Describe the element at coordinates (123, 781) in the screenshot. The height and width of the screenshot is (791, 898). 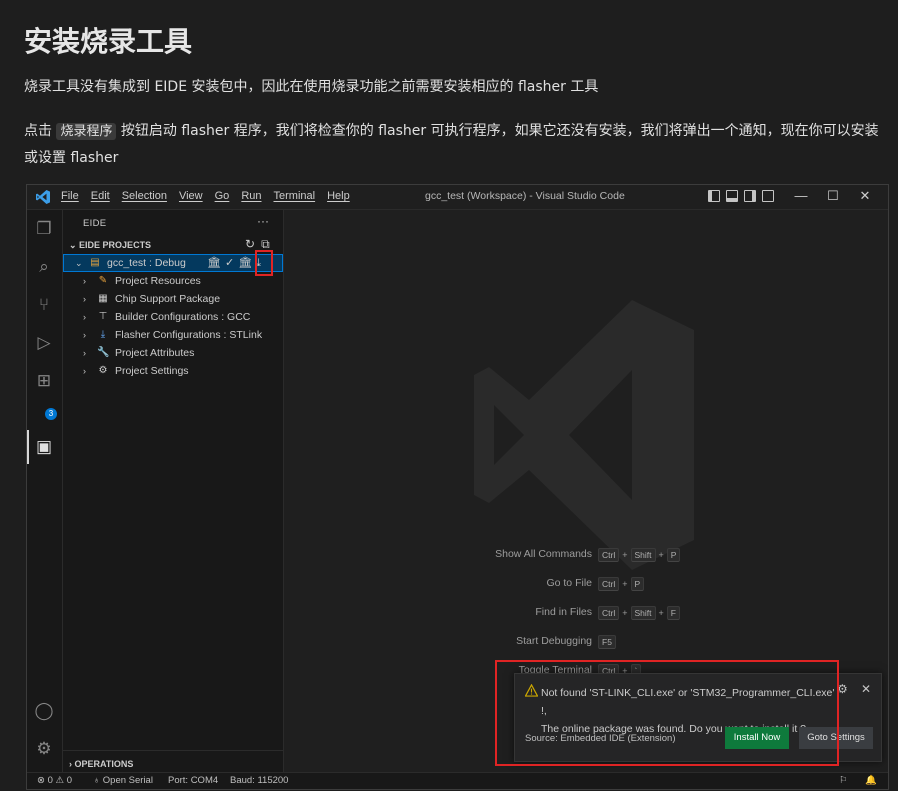
I see `open-serial-status: ♁ Open Serial` at that location.